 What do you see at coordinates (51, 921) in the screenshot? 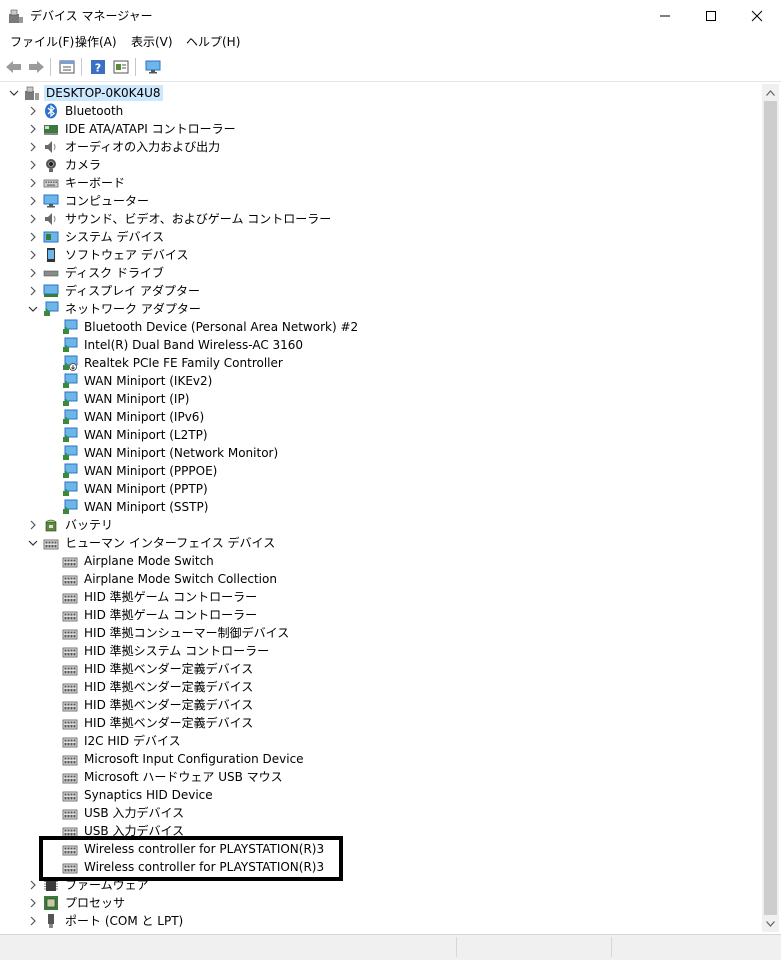
I see `port-icon` at bounding box center [51, 921].